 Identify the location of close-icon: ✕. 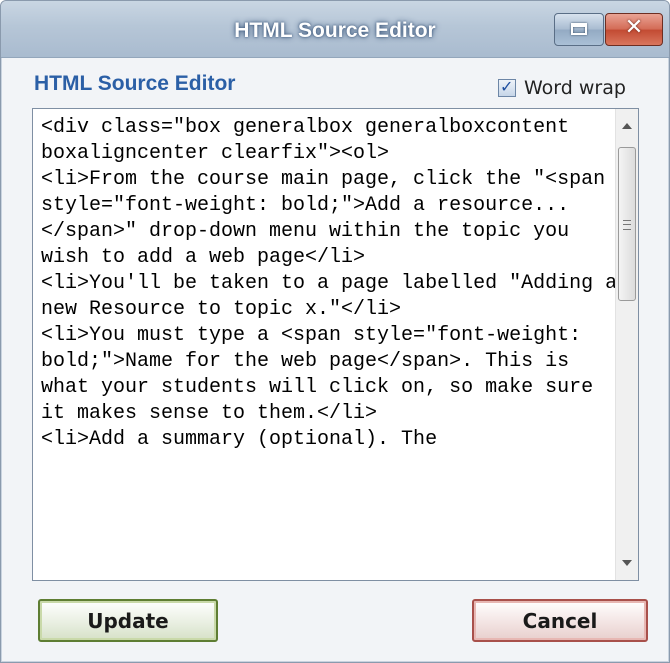
(634, 27).